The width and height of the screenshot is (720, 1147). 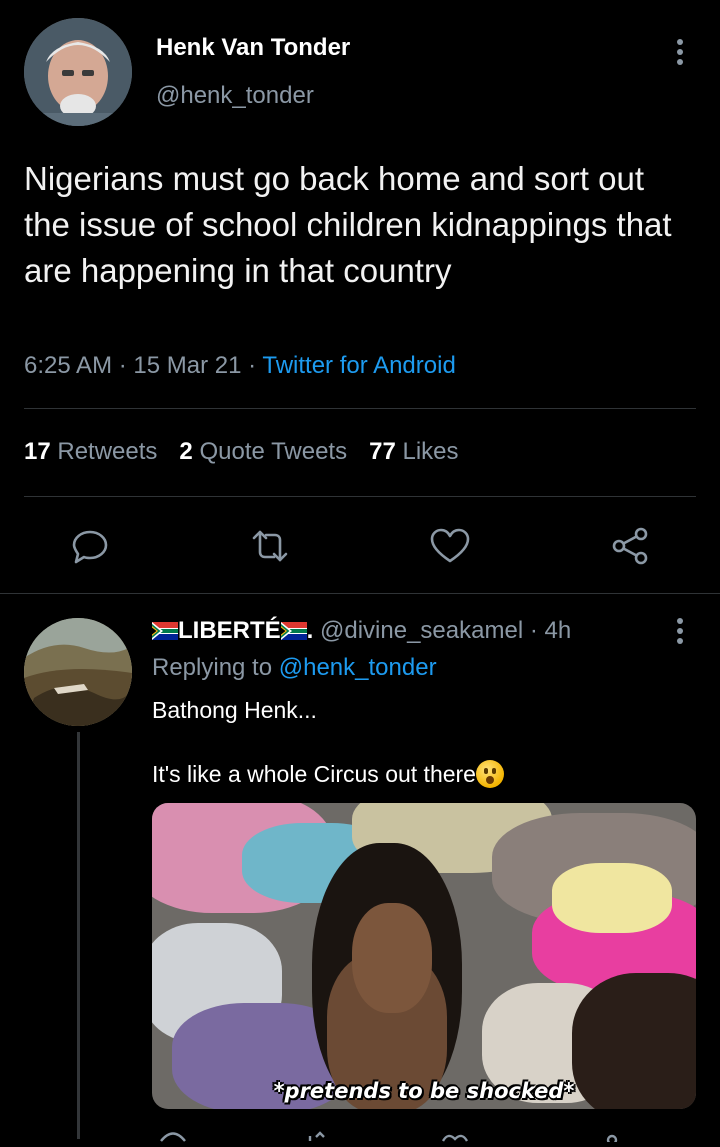 I want to click on reply-text-line-2: It's like a whole Circus out there, so click(x=328, y=774).